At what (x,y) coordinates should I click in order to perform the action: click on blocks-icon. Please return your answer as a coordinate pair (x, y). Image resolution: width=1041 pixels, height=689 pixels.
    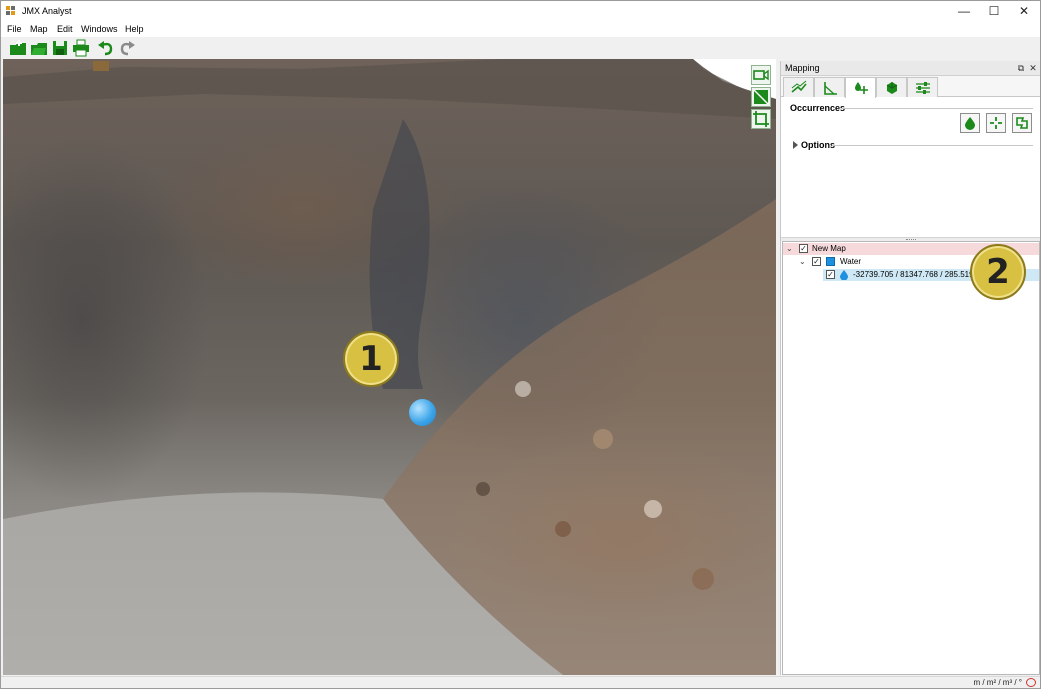
    Looking at the image, I should click on (892, 88).